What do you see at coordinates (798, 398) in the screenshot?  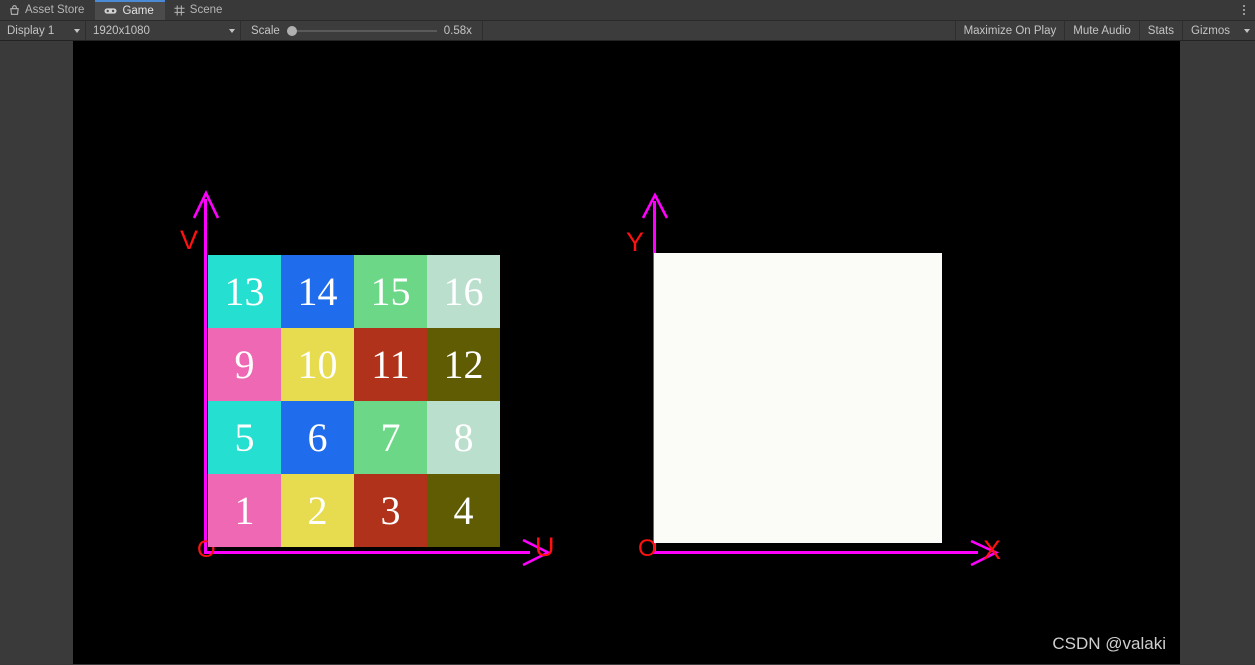 I see `white-quad` at bounding box center [798, 398].